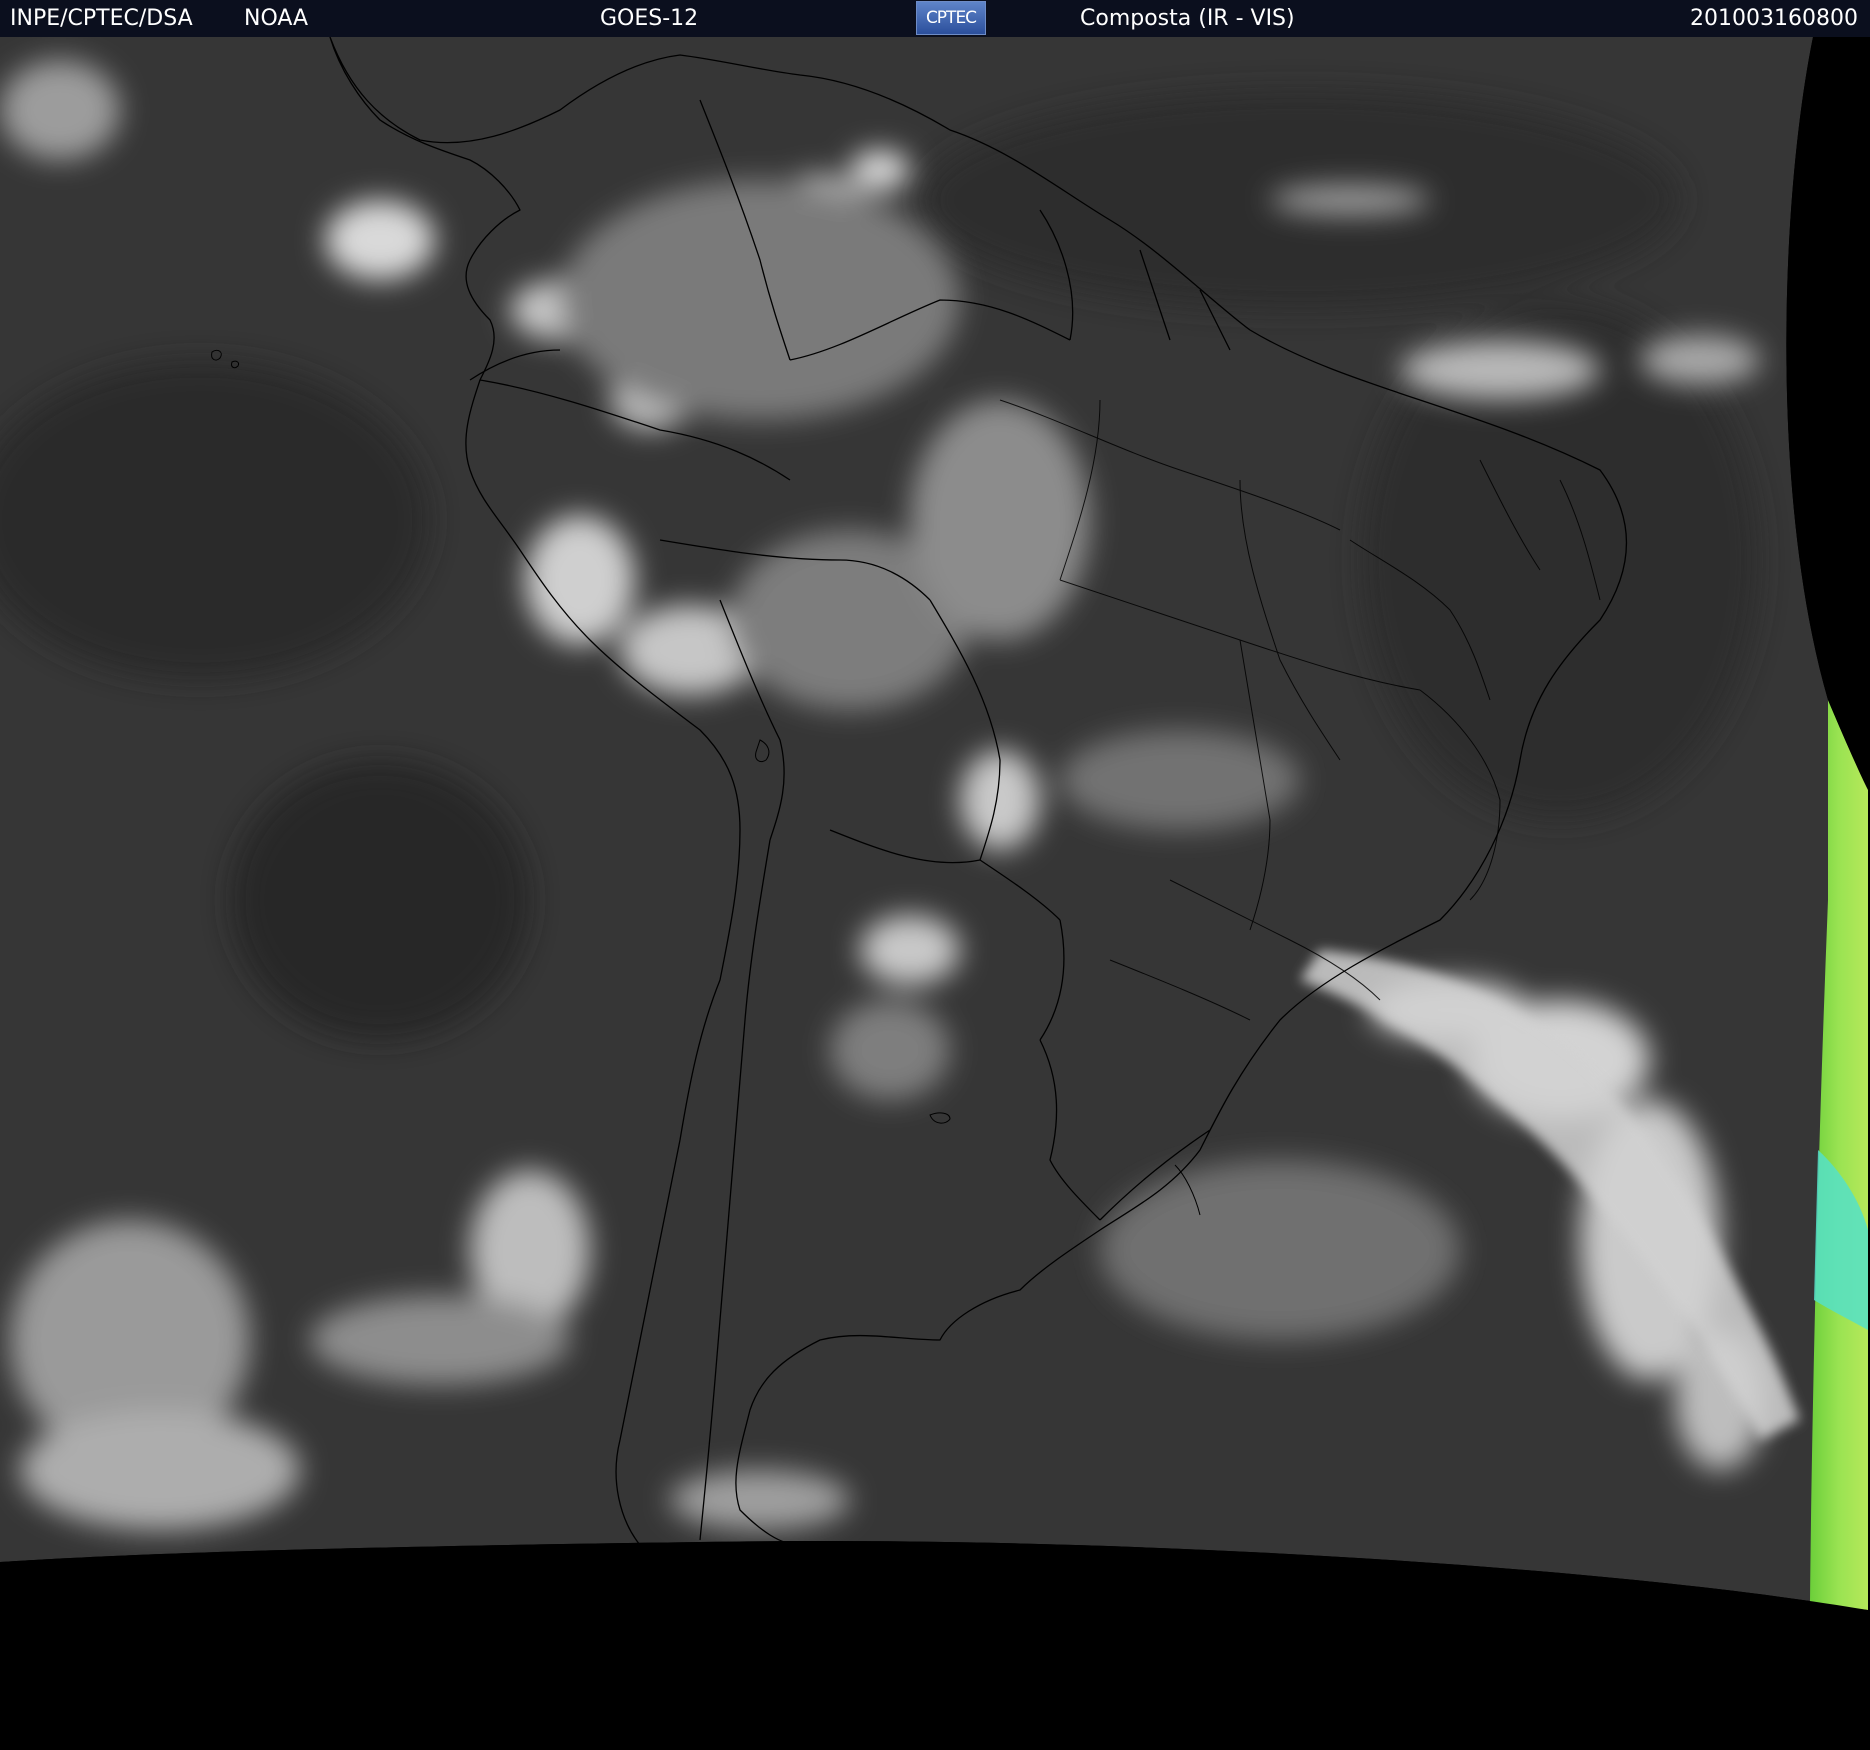 Image resolution: width=1870 pixels, height=1750 pixels. I want to click on timestamp-label: 201003160800, so click(1774, 18).